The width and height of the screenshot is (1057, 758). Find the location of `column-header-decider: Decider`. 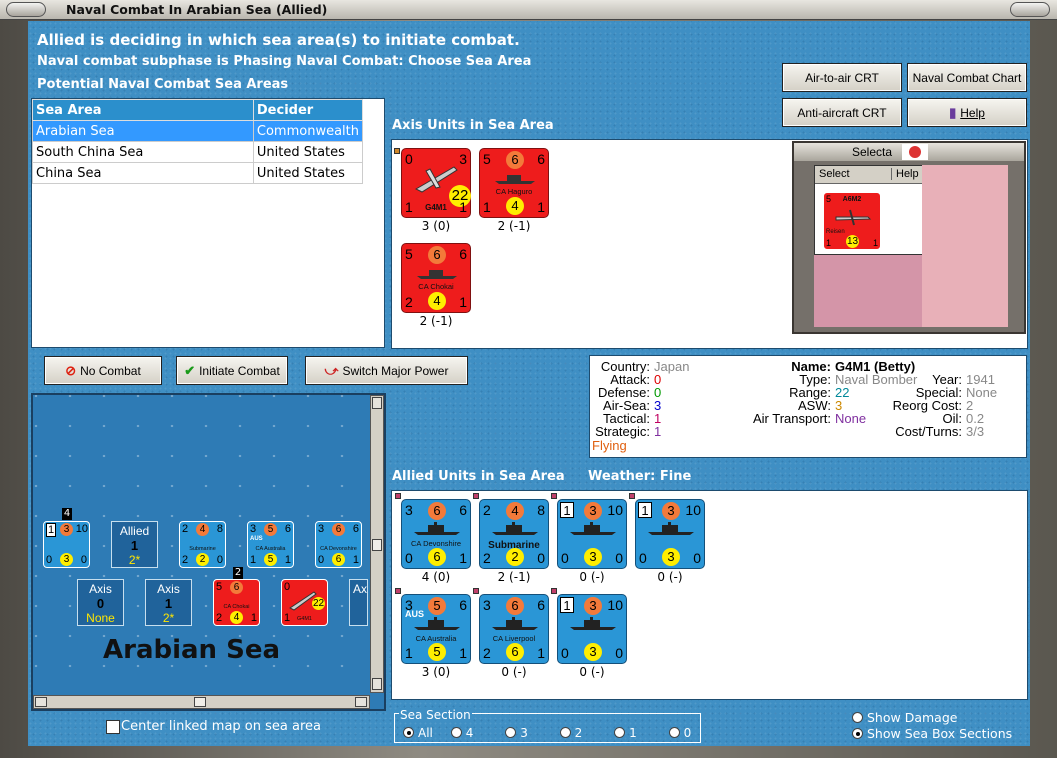

column-header-decider: Decider is located at coordinates (308, 110).